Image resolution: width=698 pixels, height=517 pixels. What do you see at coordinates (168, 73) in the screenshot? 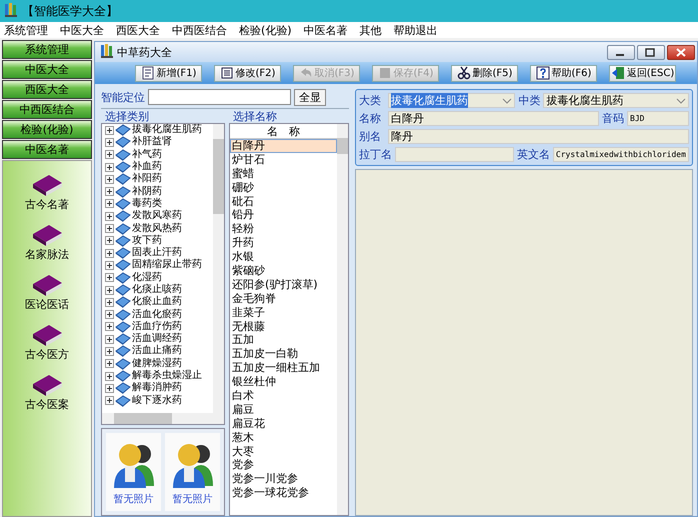
I see `toolbar-button: 新增(F1)` at bounding box center [168, 73].